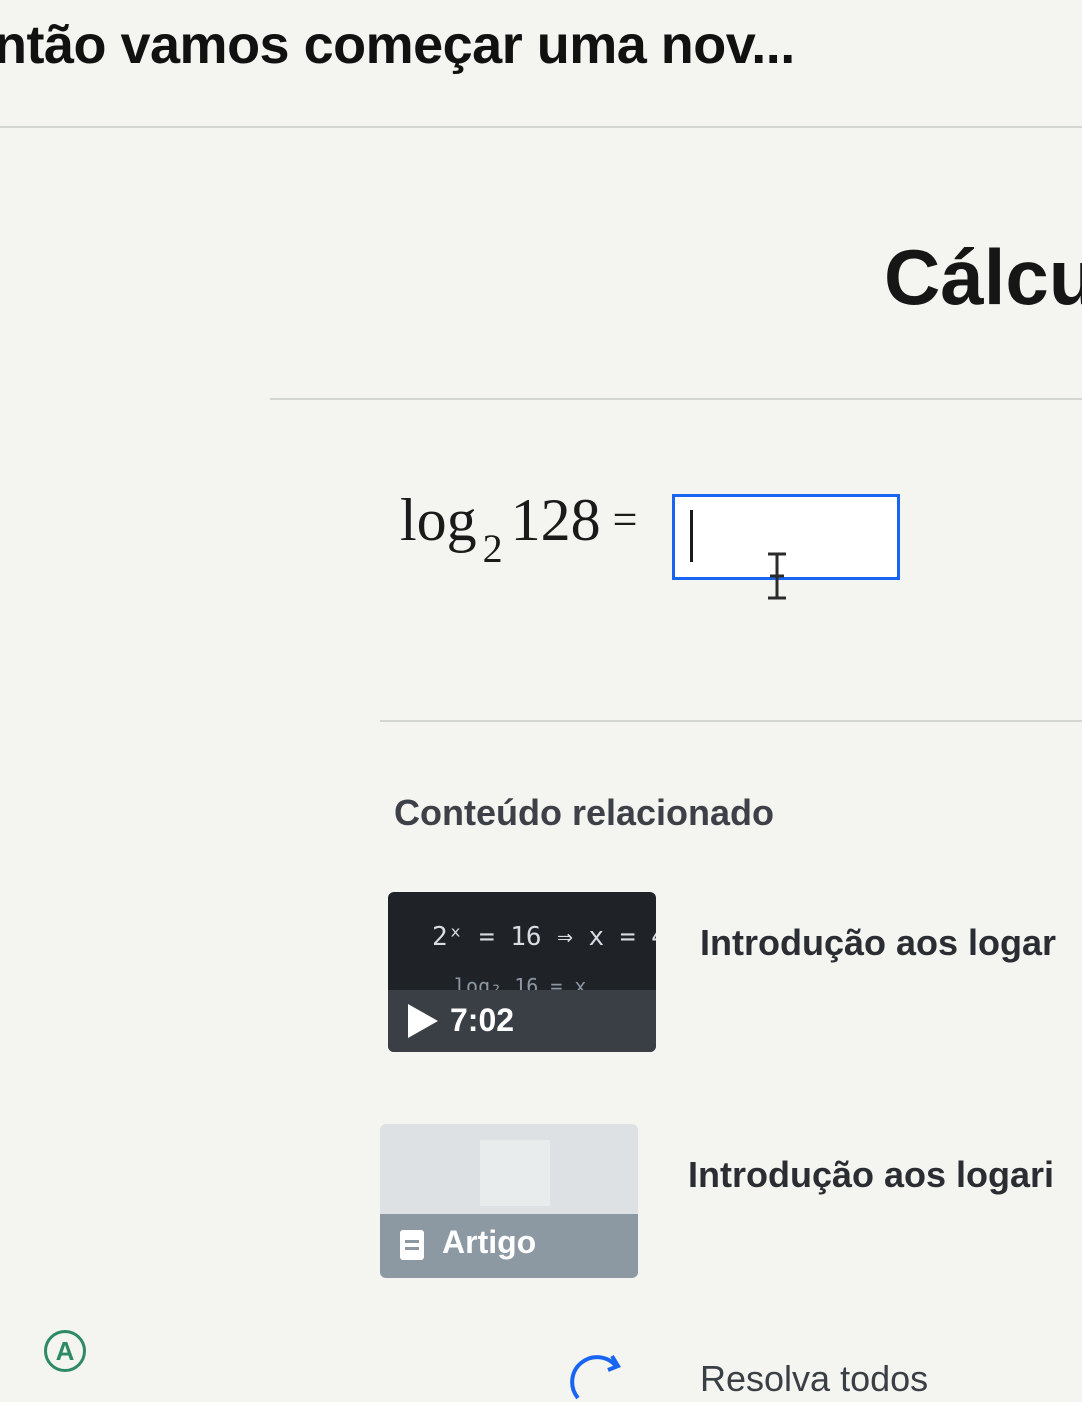 The width and height of the screenshot is (1082, 1402). Describe the element at coordinates (544, 937) in the screenshot. I see `thumbnail-equation: 2ˣ = 16 ⇒ x = 4` at that location.